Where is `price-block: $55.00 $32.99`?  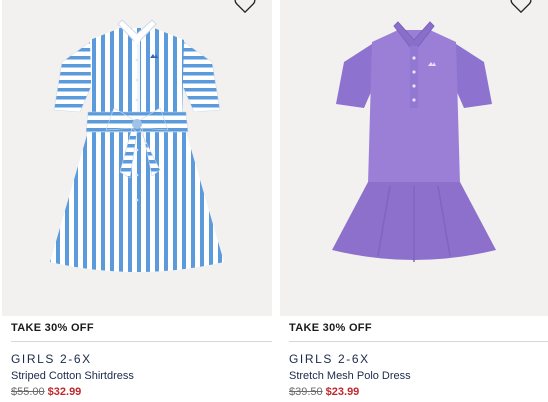
price-block: $55.00 $32.99 is located at coordinates (46, 392).